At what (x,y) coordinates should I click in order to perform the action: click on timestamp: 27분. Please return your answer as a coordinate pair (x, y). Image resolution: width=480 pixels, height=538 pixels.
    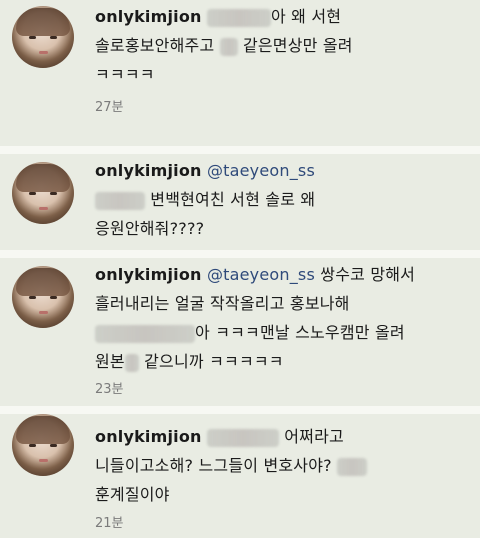
    Looking at the image, I should click on (109, 107).